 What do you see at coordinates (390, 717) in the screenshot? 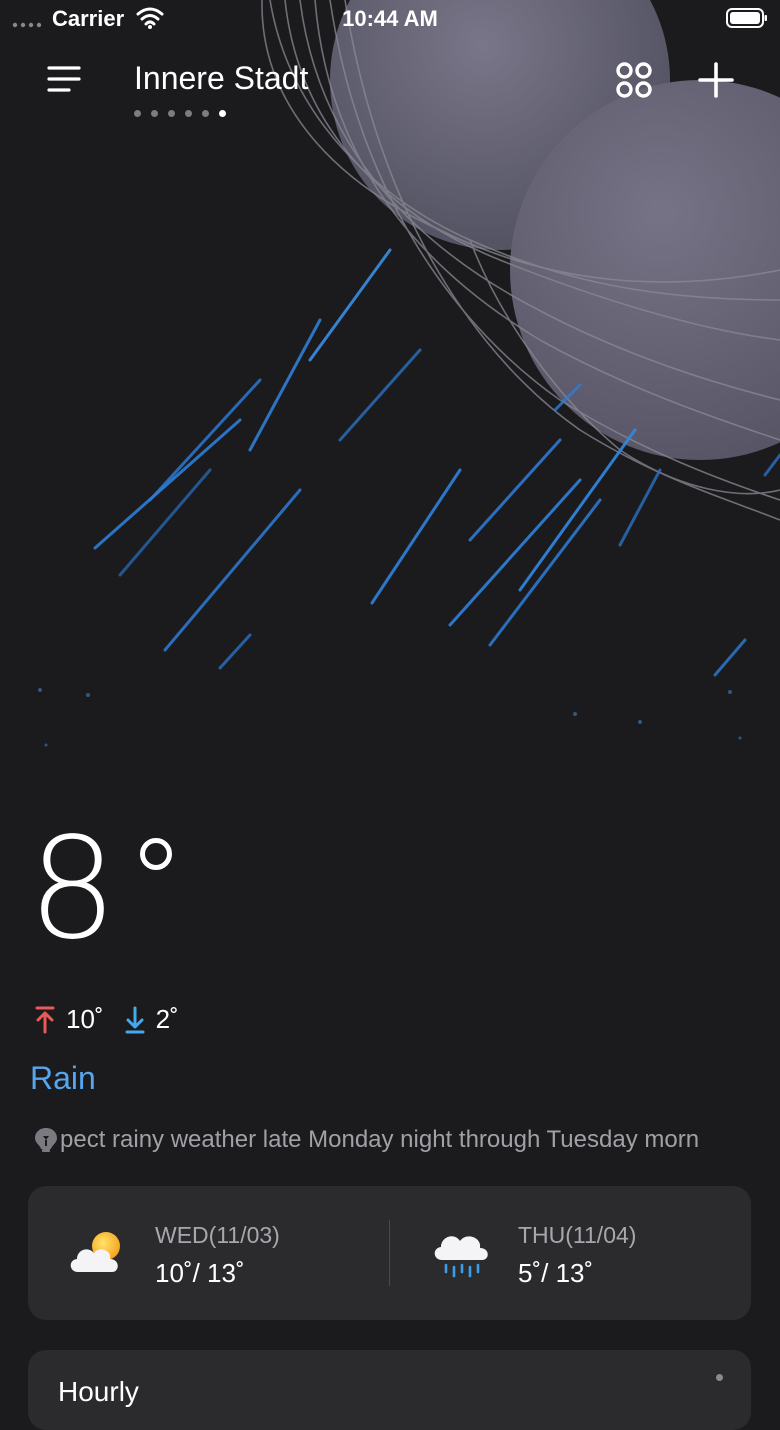
I see `rain-splash-dots` at bounding box center [390, 717].